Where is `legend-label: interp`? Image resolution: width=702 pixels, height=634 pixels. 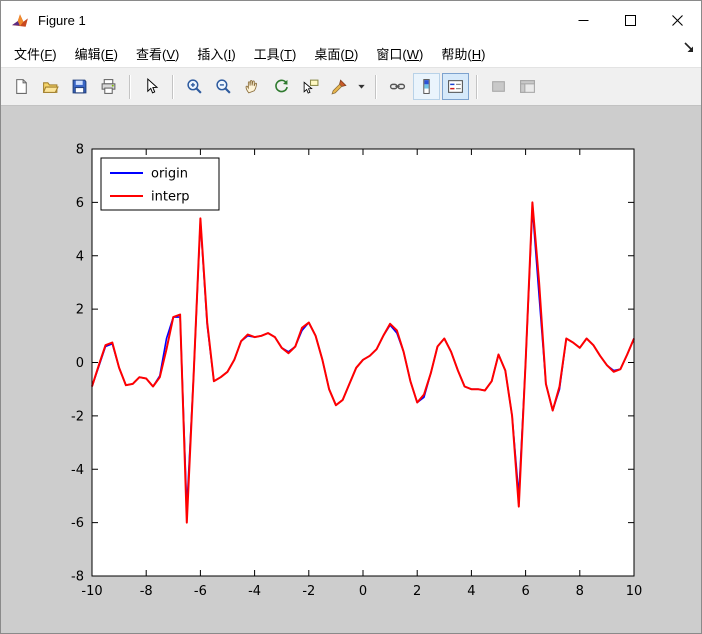
legend-label: interp is located at coordinates (170, 197).